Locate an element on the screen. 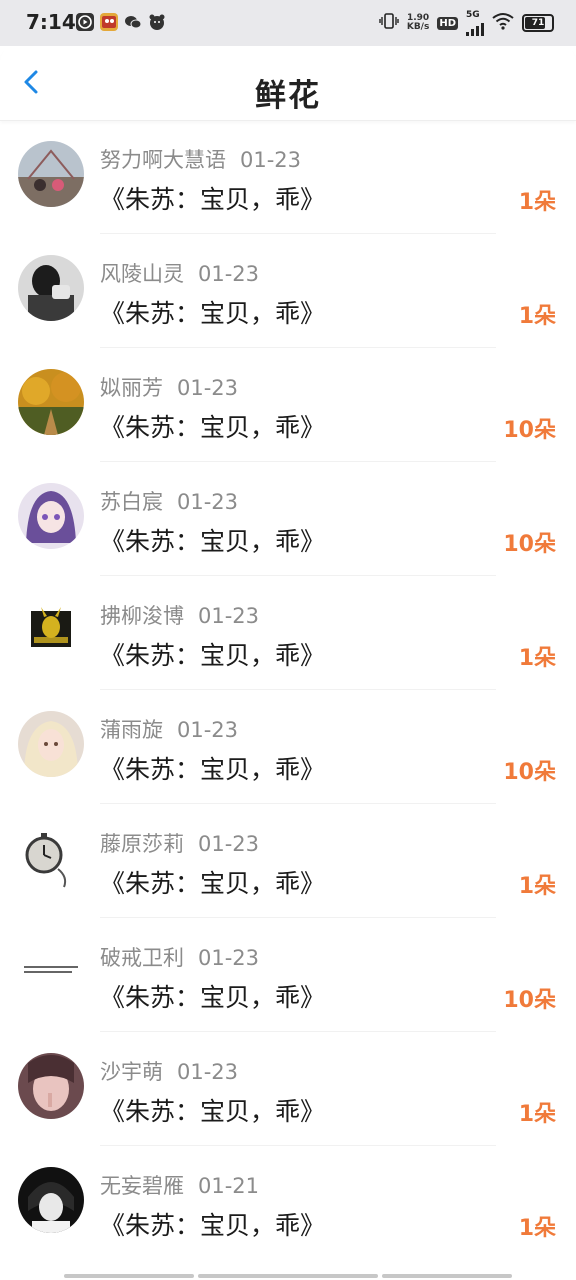 The width and height of the screenshot is (576, 1280). hd-badge: HD is located at coordinates (447, 23).